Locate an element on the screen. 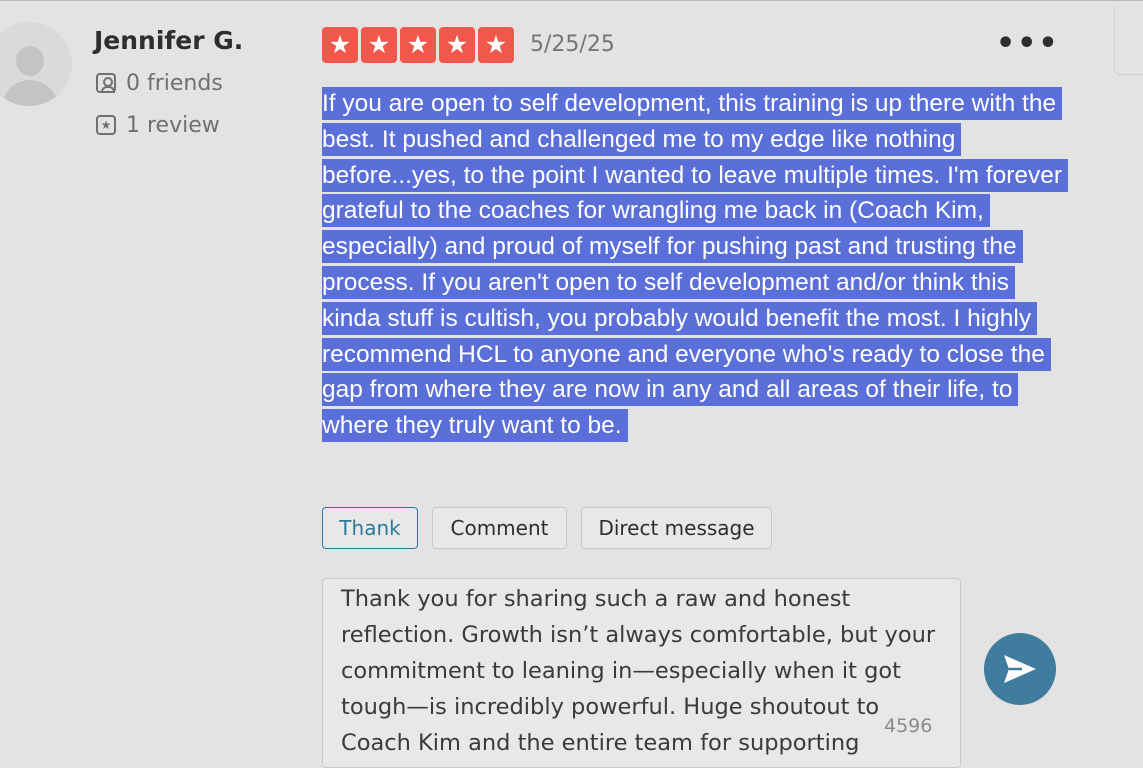  send-icon is located at coordinates (1020, 669).